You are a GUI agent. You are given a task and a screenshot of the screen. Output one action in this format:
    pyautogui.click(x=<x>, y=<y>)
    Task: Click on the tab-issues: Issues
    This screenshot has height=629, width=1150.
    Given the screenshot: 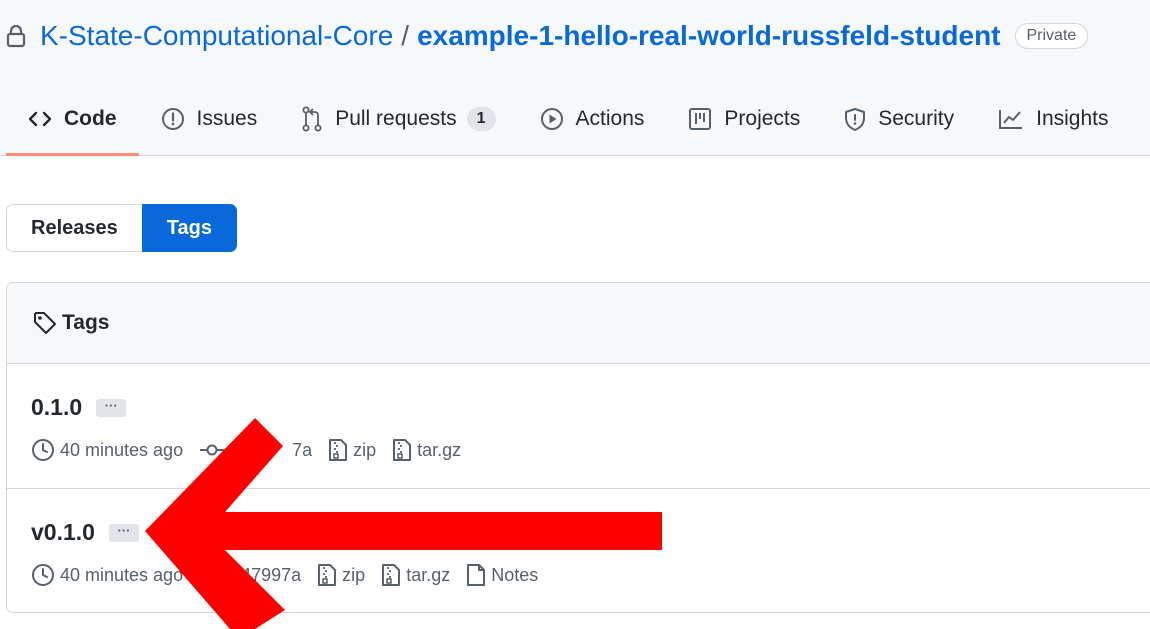 What is the action you would take?
    pyautogui.click(x=209, y=119)
    